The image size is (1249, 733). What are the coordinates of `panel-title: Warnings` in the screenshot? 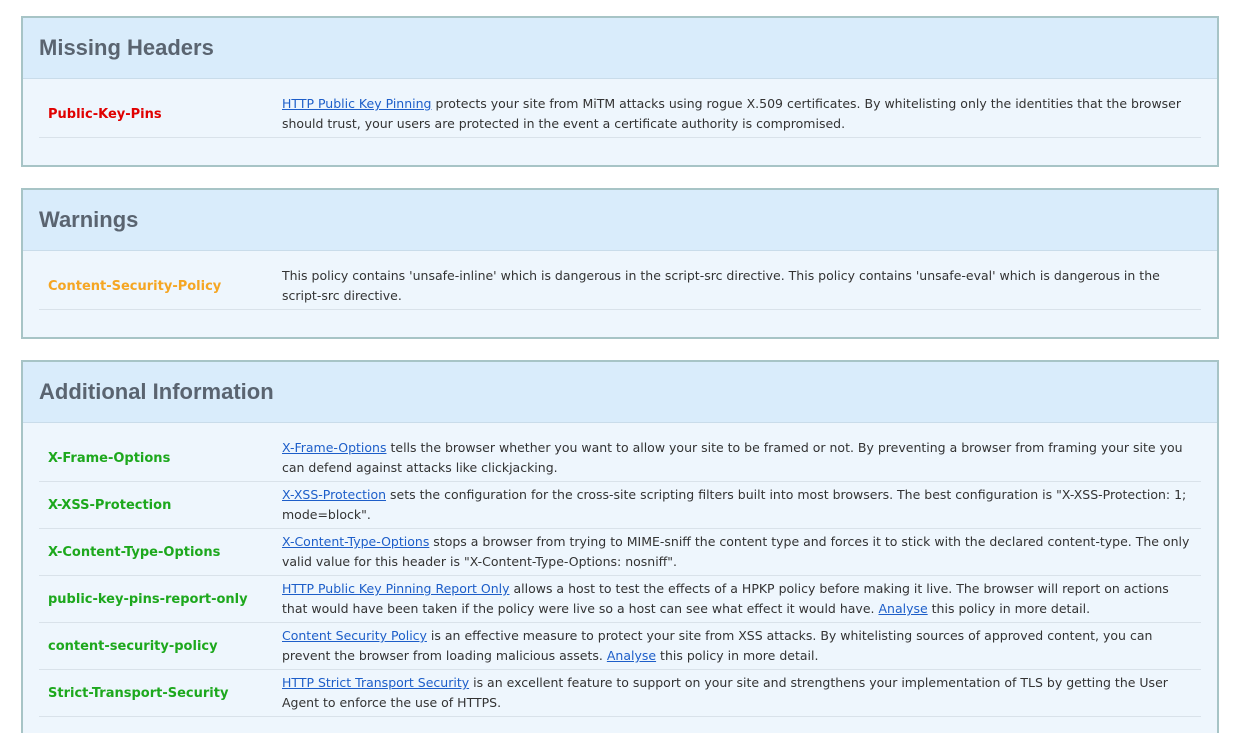 It's located at (89, 219).